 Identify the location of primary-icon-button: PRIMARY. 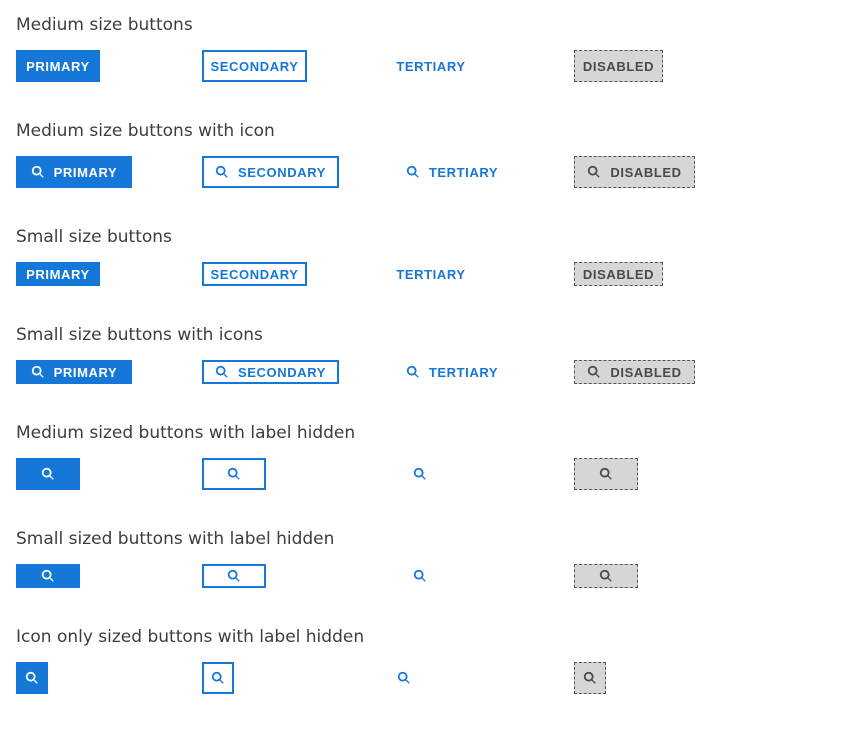
(74, 172).